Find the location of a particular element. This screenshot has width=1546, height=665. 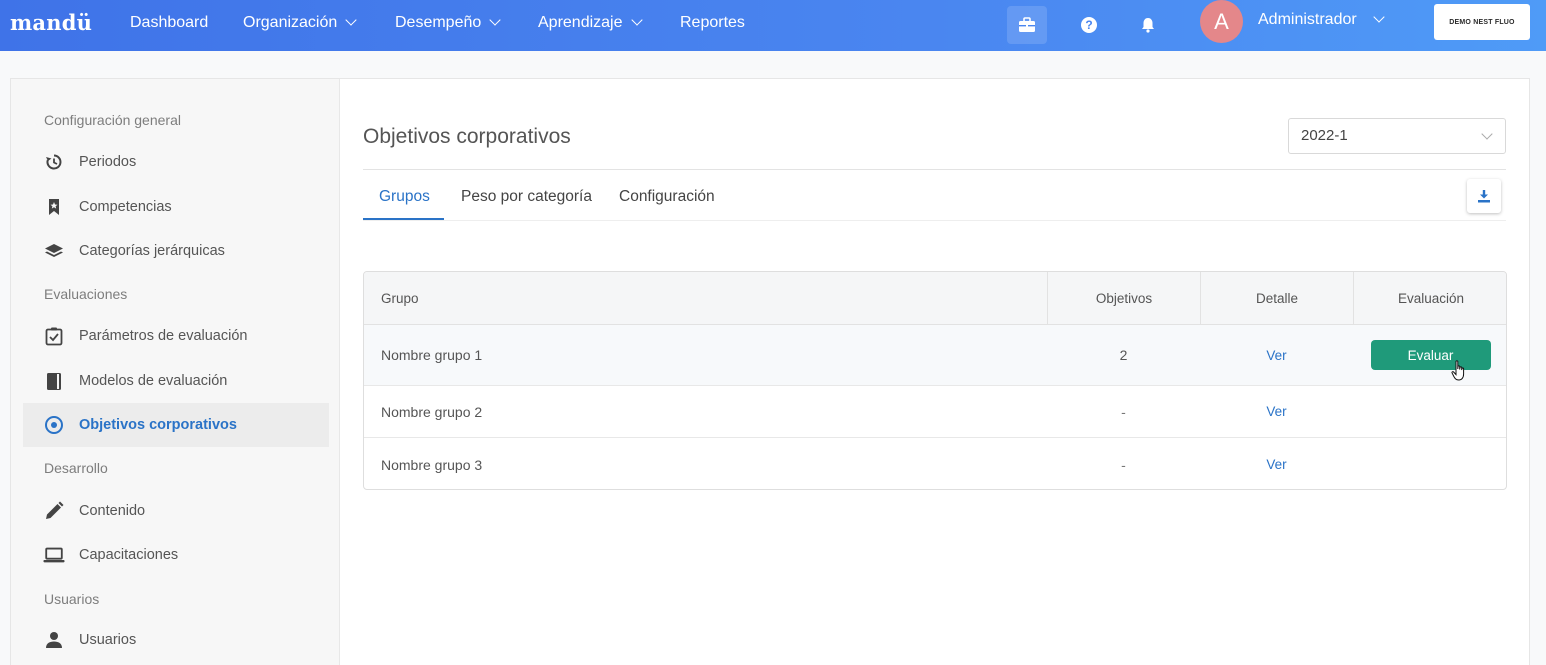

tab-peso-por-categoria: Peso por categoría is located at coordinates (526, 197).